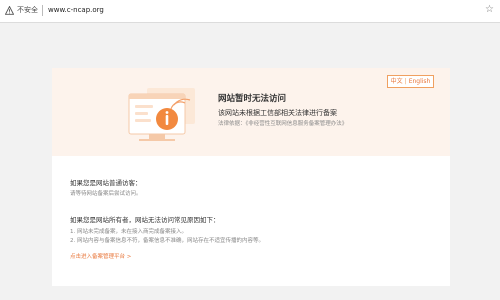 This screenshot has height=300, width=500. Describe the element at coordinates (420, 81) in the screenshot. I see `lang-en-link: English` at that location.